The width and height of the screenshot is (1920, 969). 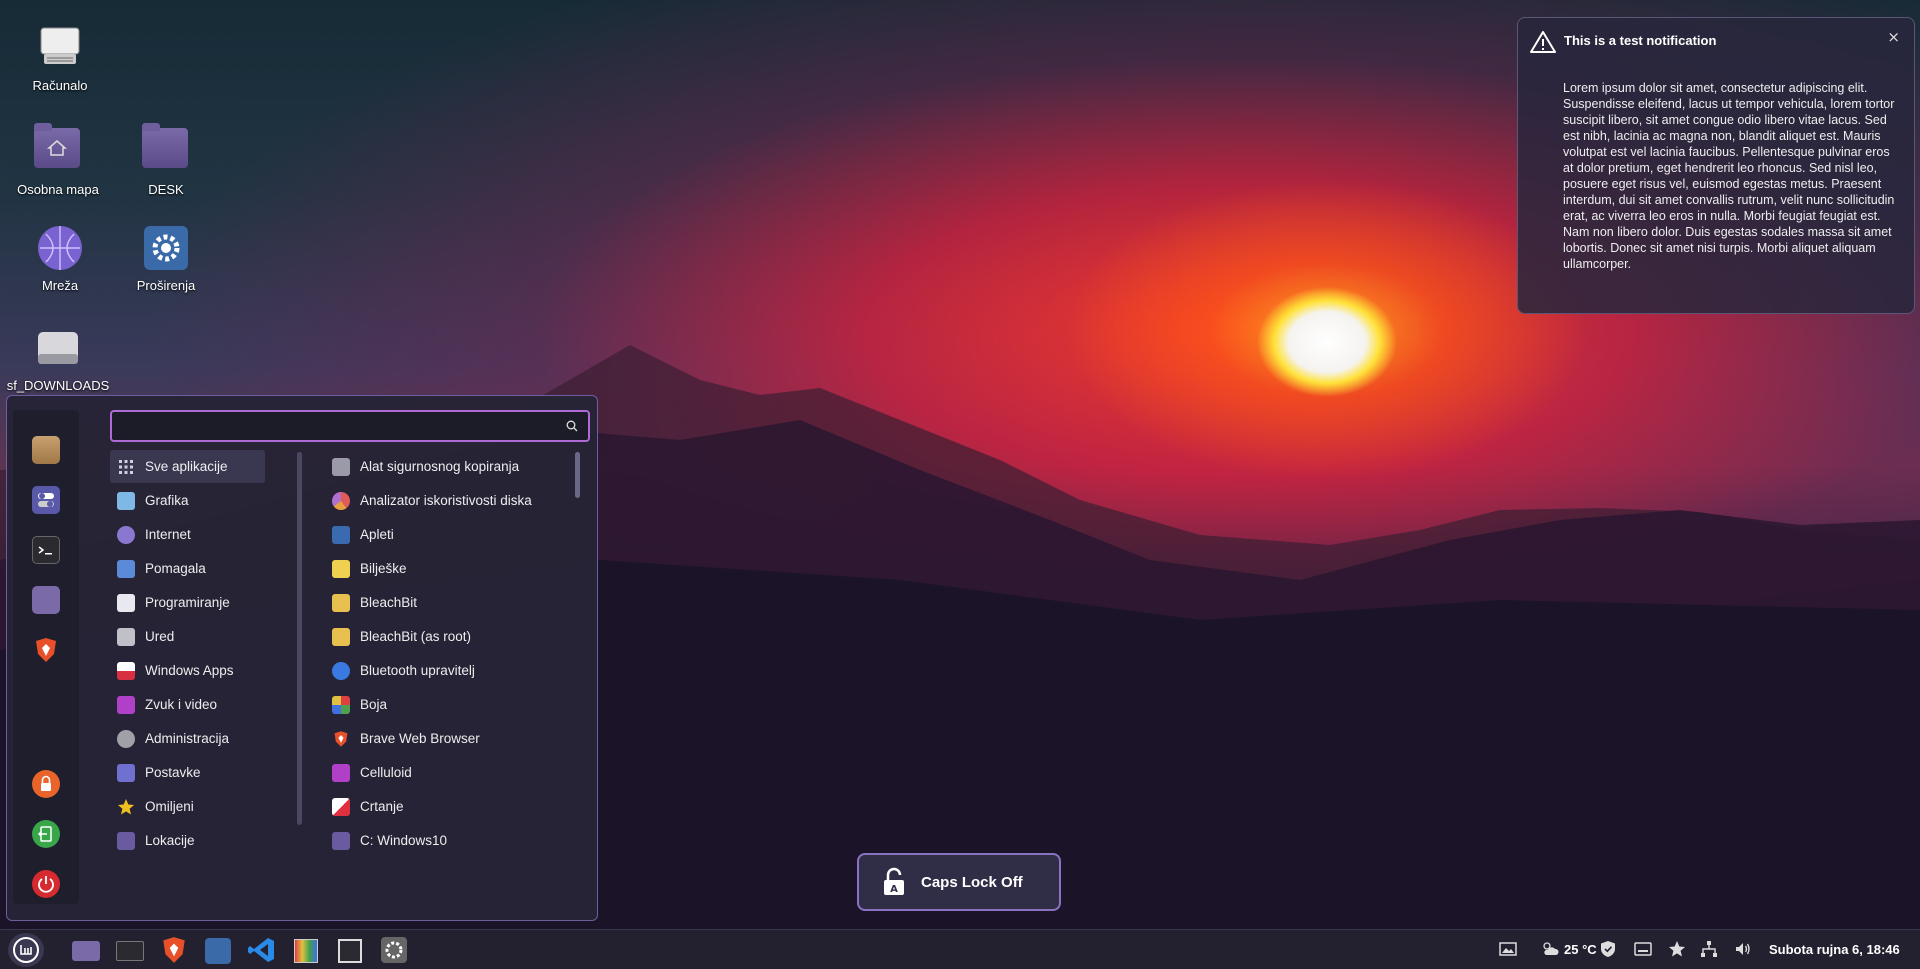 What do you see at coordinates (218, 950) in the screenshot?
I see `settings-icon` at bounding box center [218, 950].